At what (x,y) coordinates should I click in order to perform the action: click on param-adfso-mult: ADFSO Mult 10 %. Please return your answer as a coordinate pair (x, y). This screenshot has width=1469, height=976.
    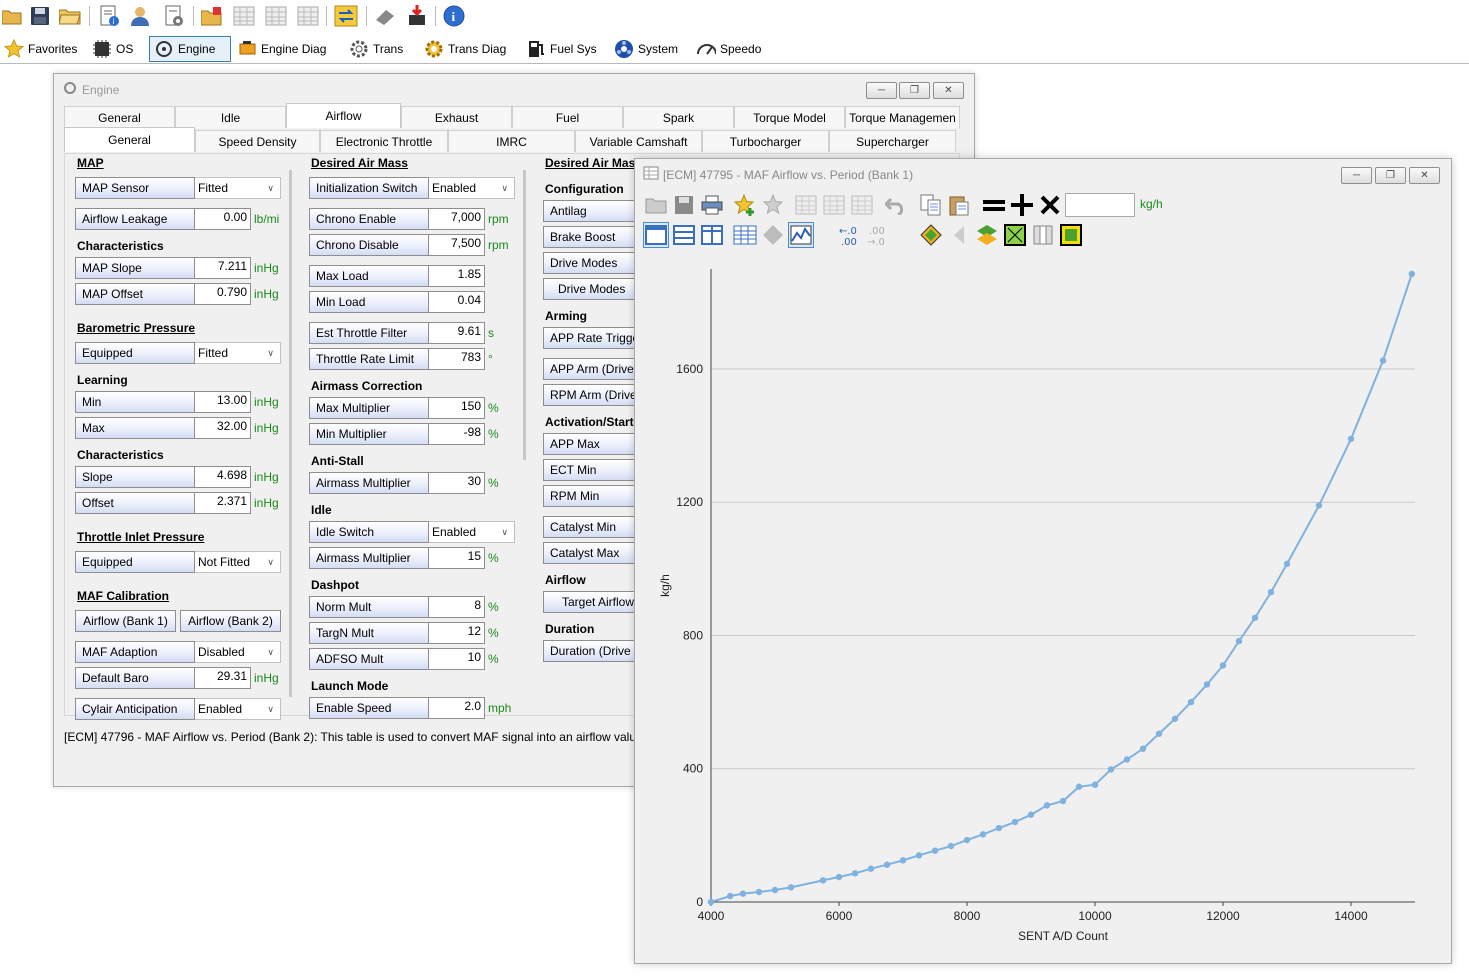
    Looking at the image, I should click on (404, 659).